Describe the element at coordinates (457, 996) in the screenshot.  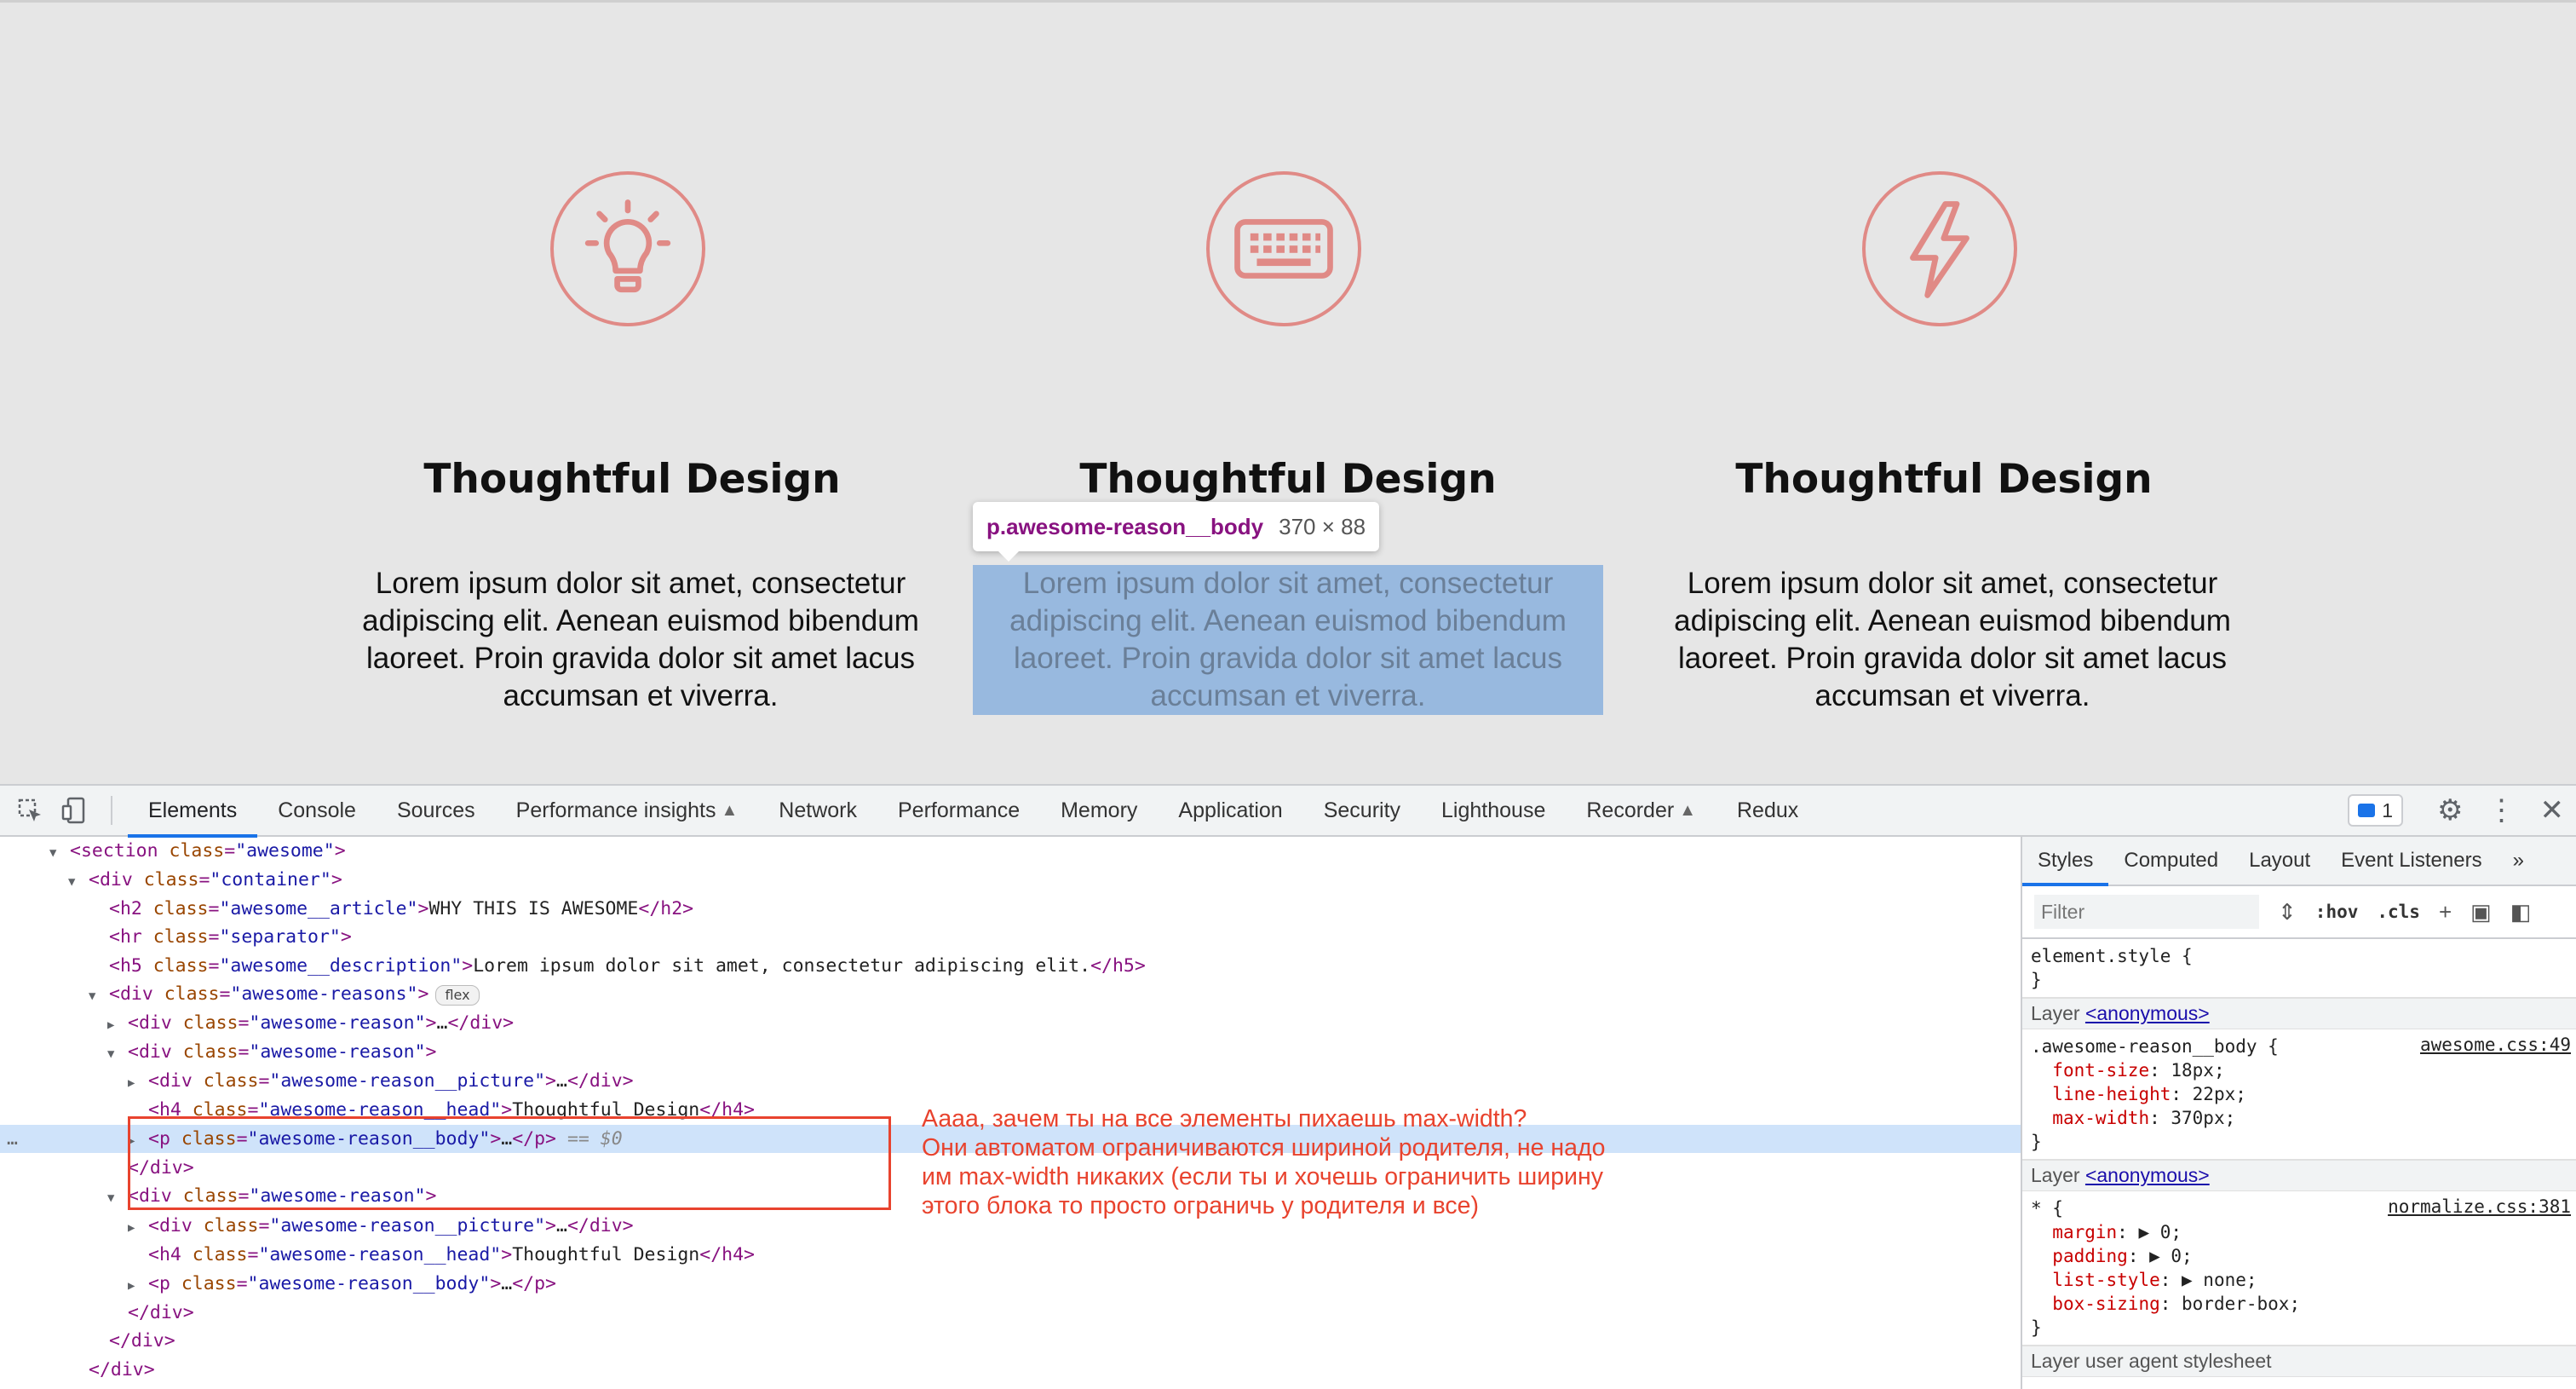
I see `flex-badge: flex` at that location.